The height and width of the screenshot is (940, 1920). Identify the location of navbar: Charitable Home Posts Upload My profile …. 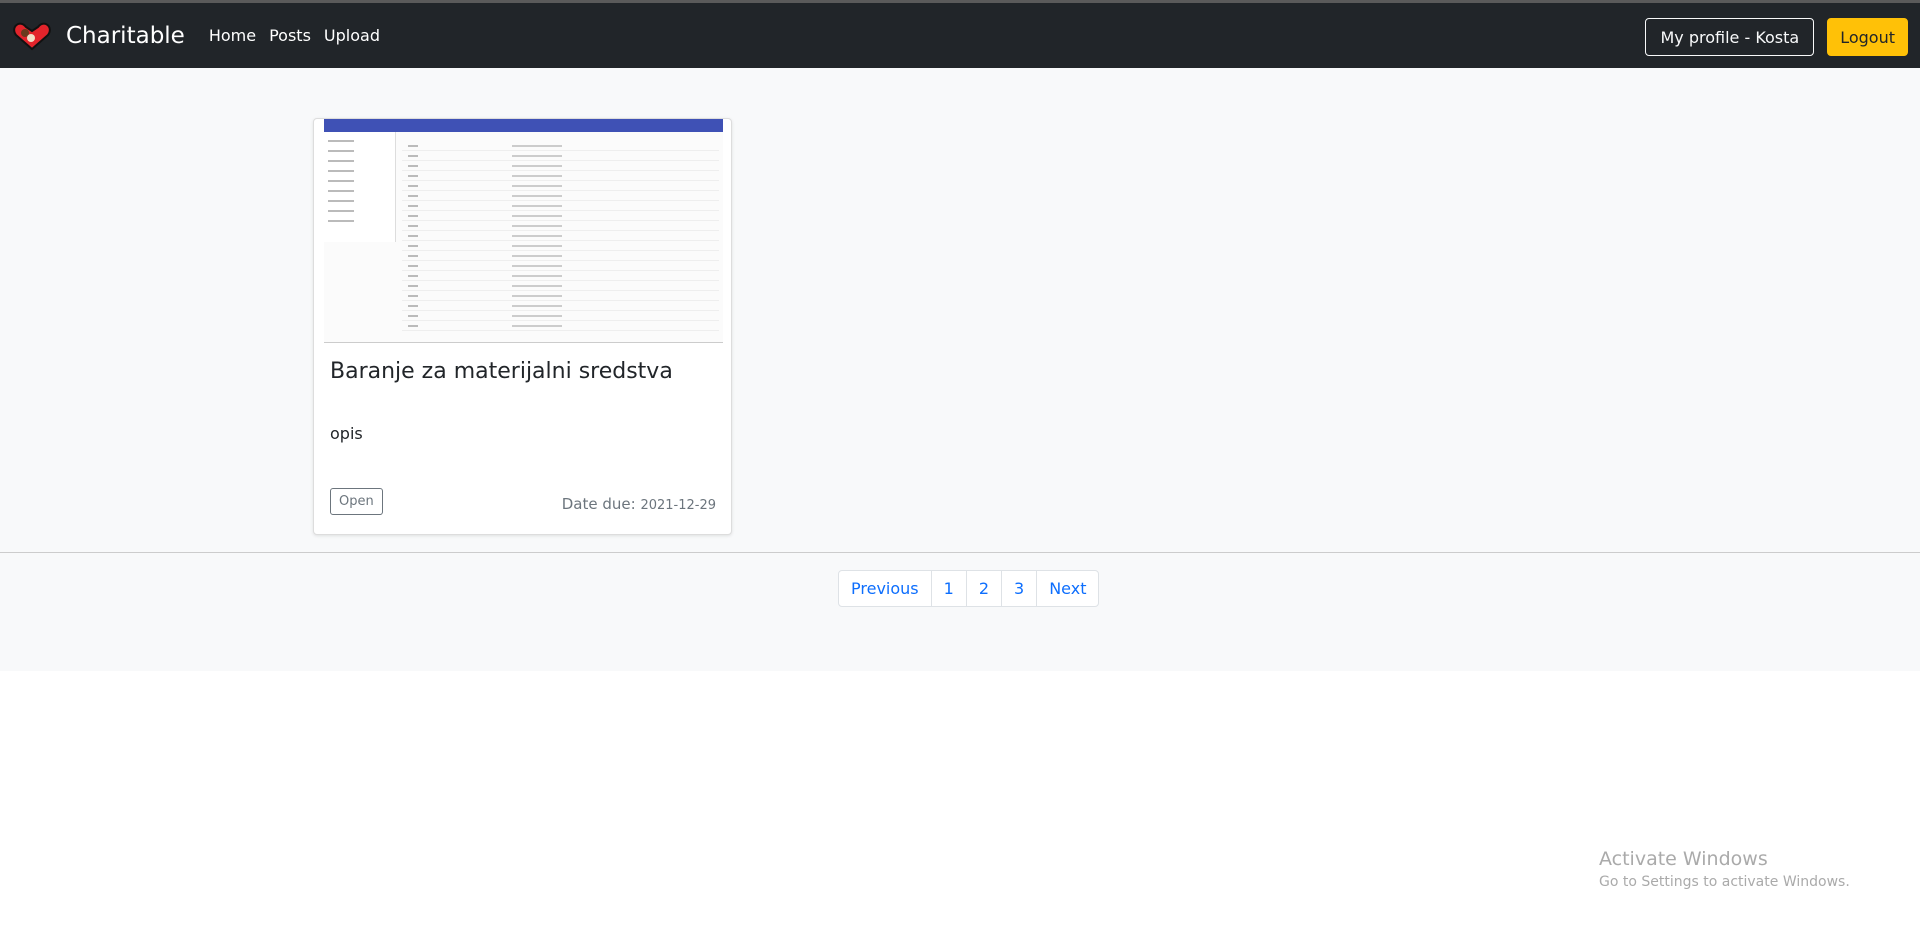
(960, 35).